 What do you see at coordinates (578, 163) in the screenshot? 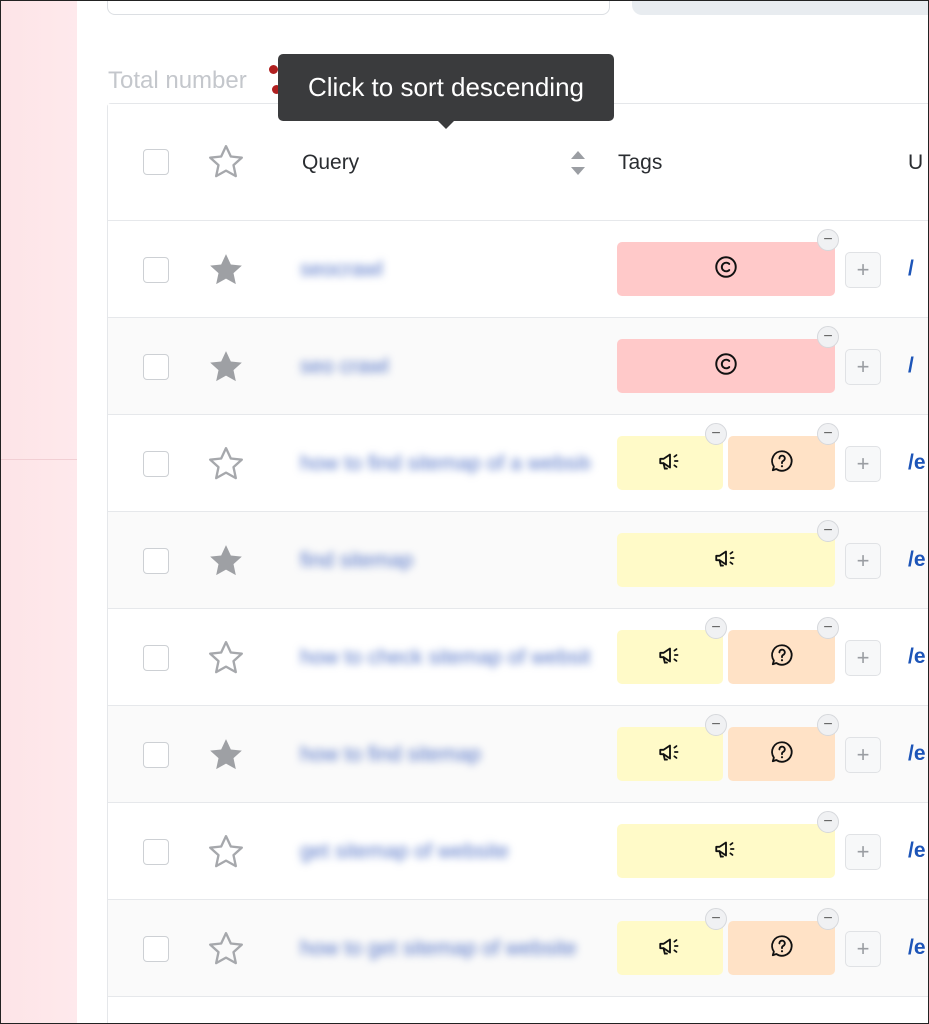
I see `sort-icon` at bounding box center [578, 163].